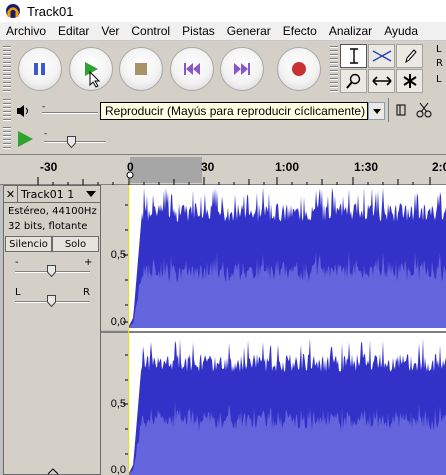 The width and height of the screenshot is (446, 475). What do you see at coordinates (366, 167) in the screenshot?
I see `ruler-label: 1:30` at bounding box center [366, 167].